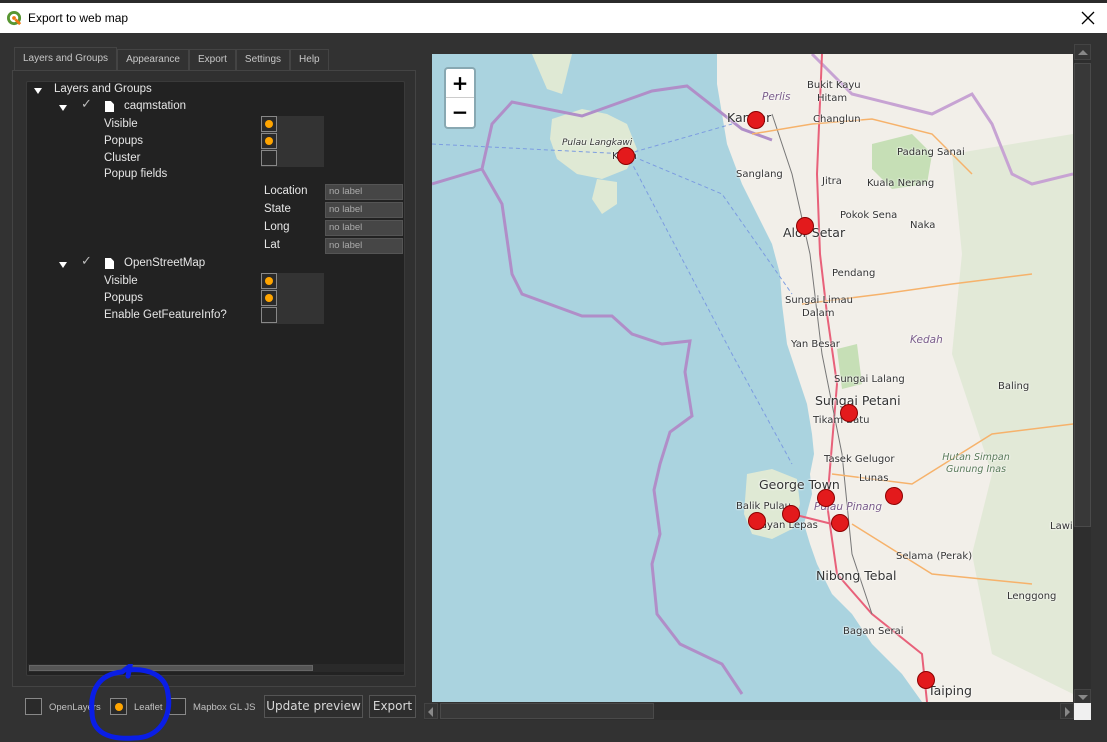 The image size is (1107, 742). I want to click on place-label: Hitam, so click(832, 98).